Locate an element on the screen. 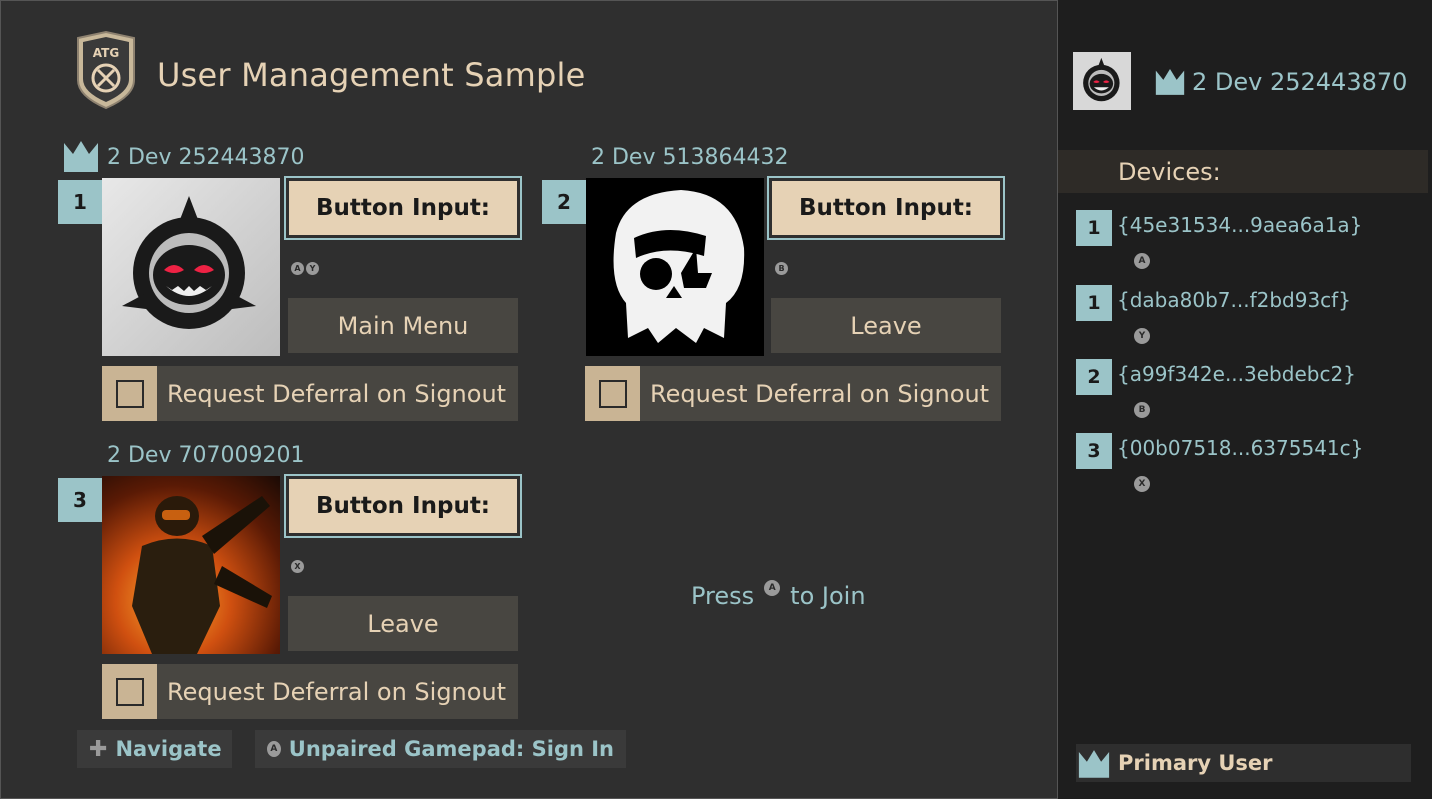  primary-user-legend: Primary User is located at coordinates (1243, 763).